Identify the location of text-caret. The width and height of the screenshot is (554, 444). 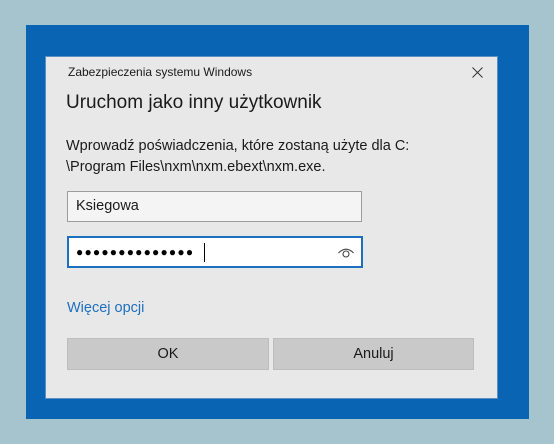
(204, 252).